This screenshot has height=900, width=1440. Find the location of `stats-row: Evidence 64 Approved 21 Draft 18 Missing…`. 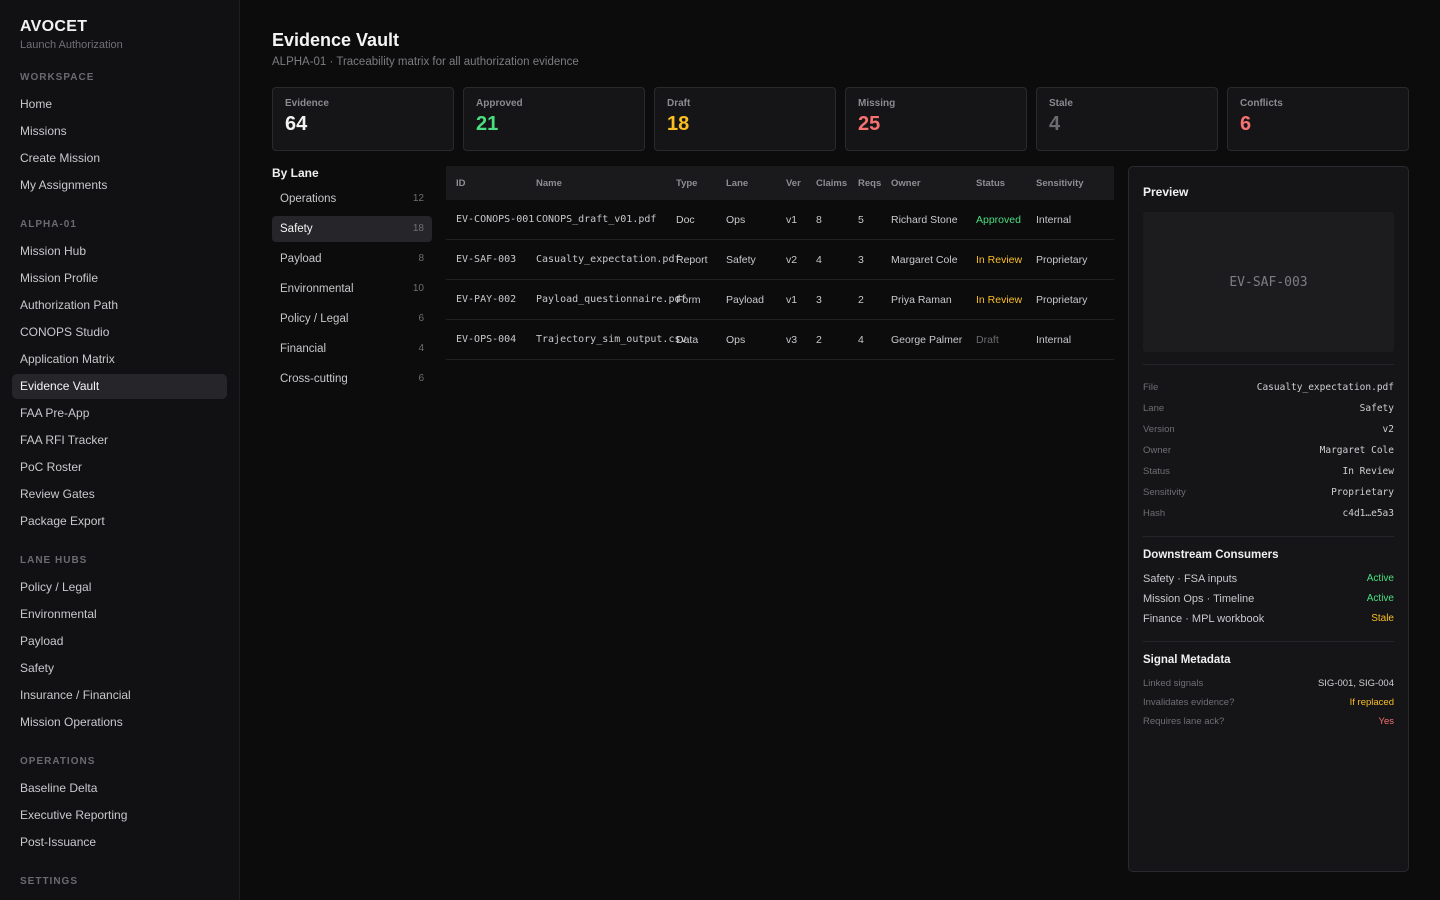

stats-row: Evidence 64 Approved 21 Draft 18 Missing… is located at coordinates (840, 119).